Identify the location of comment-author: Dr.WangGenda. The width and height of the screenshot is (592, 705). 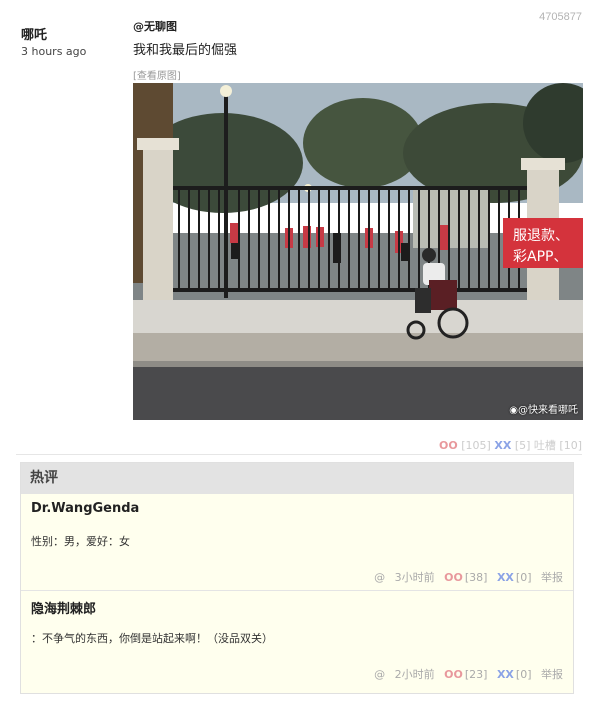
(85, 508).